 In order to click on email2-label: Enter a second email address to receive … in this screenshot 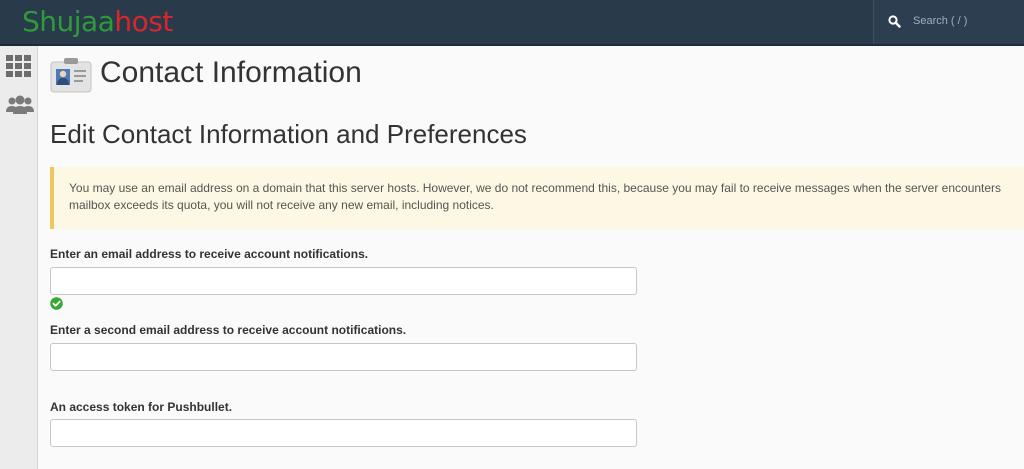, I will do `click(228, 330)`.